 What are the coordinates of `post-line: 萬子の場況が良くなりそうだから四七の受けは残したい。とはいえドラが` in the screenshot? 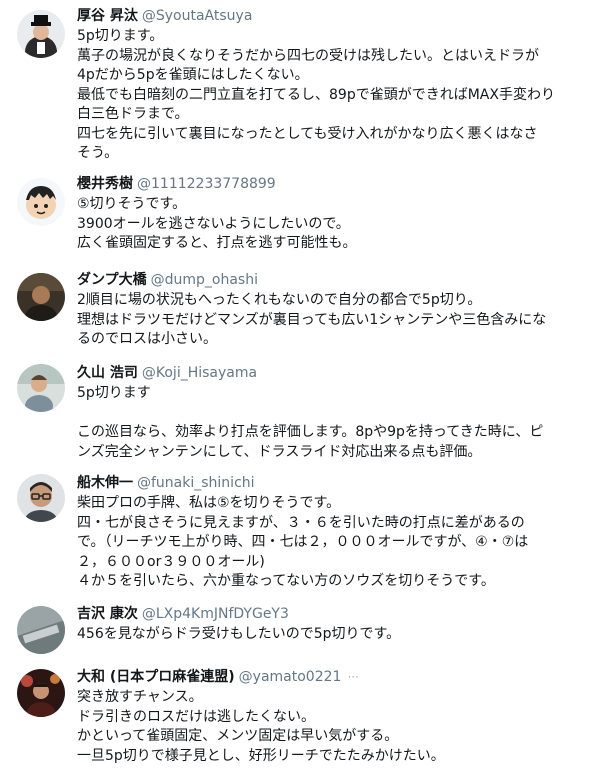 It's located at (308, 55).